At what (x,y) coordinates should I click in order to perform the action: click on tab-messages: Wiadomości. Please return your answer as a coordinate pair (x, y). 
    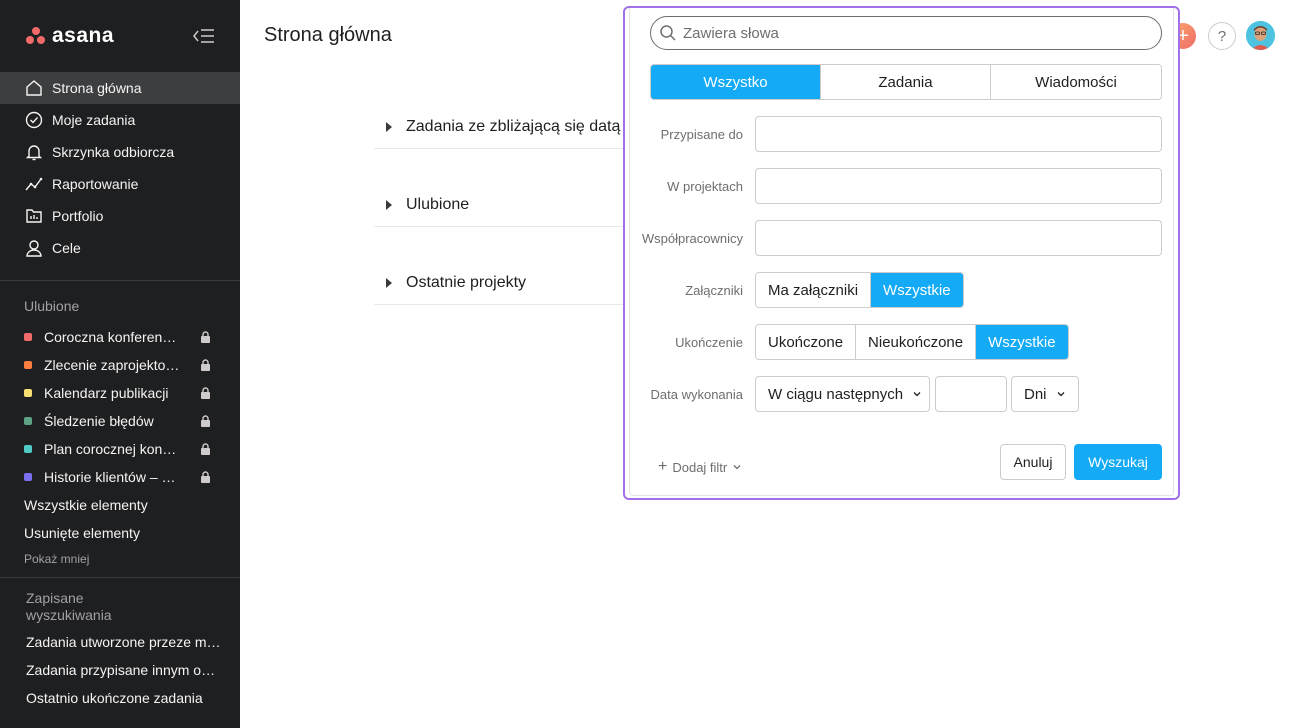
    Looking at the image, I should click on (1076, 82).